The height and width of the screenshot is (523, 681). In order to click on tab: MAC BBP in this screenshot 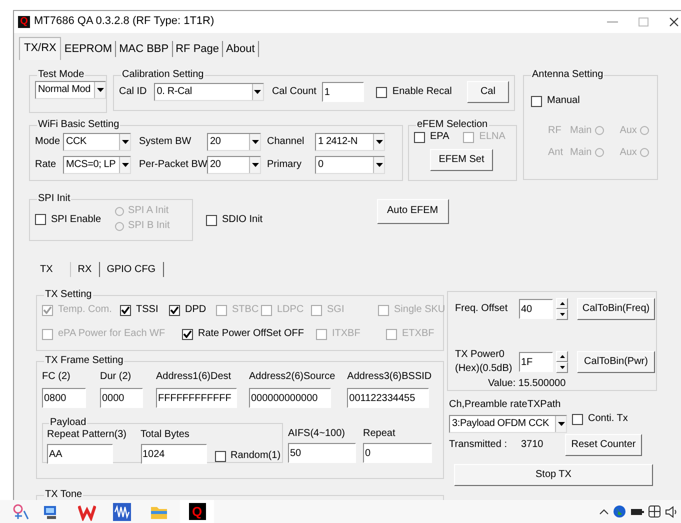, I will do `click(144, 49)`.